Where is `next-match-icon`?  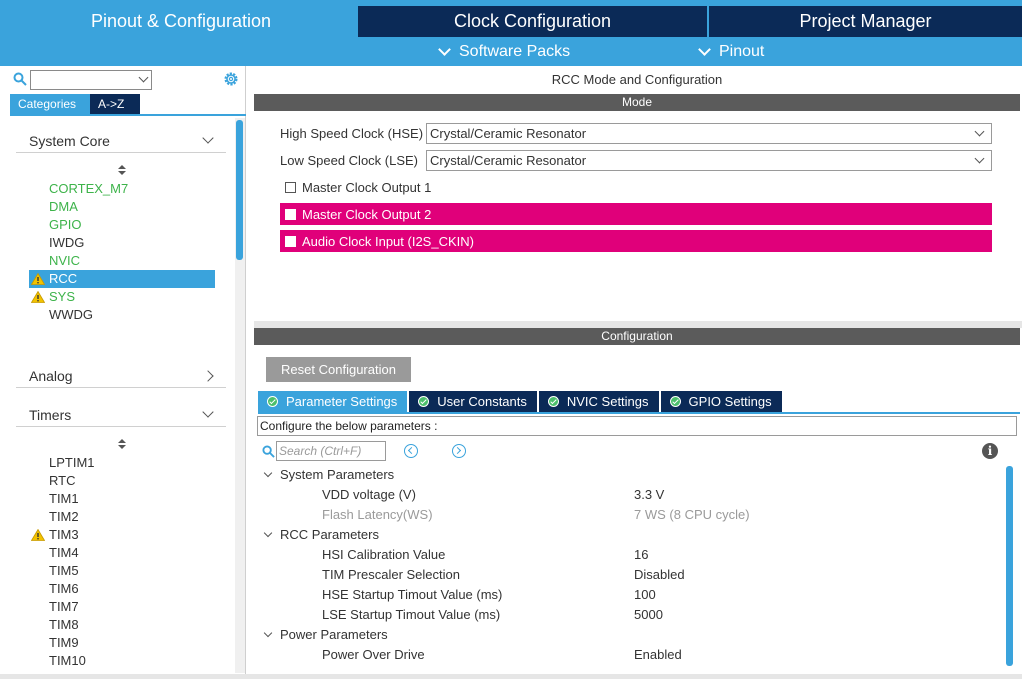 next-match-icon is located at coordinates (459, 451).